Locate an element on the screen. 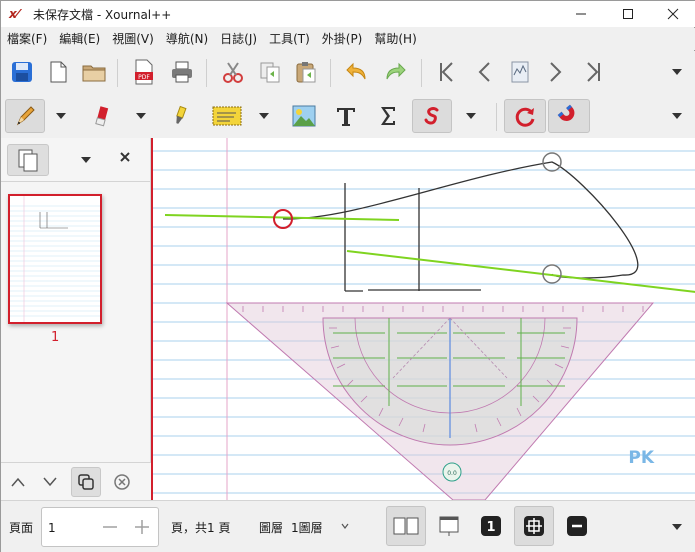 This screenshot has height=552, width=695. statusbar-overflow-dropdown is located at coordinates (677, 527).